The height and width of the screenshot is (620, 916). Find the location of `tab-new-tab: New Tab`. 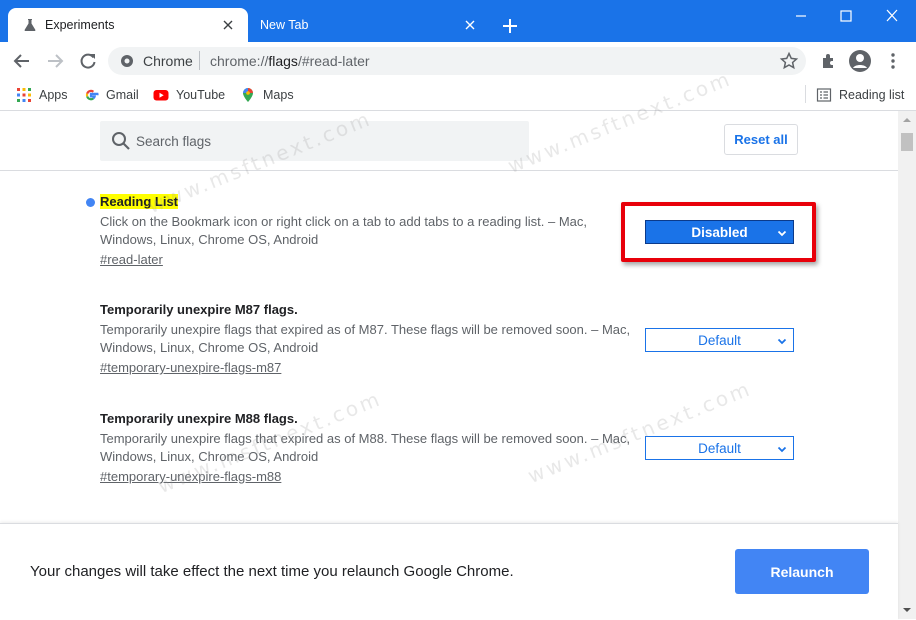

tab-new-tab: New Tab is located at coordinates (370, 25).